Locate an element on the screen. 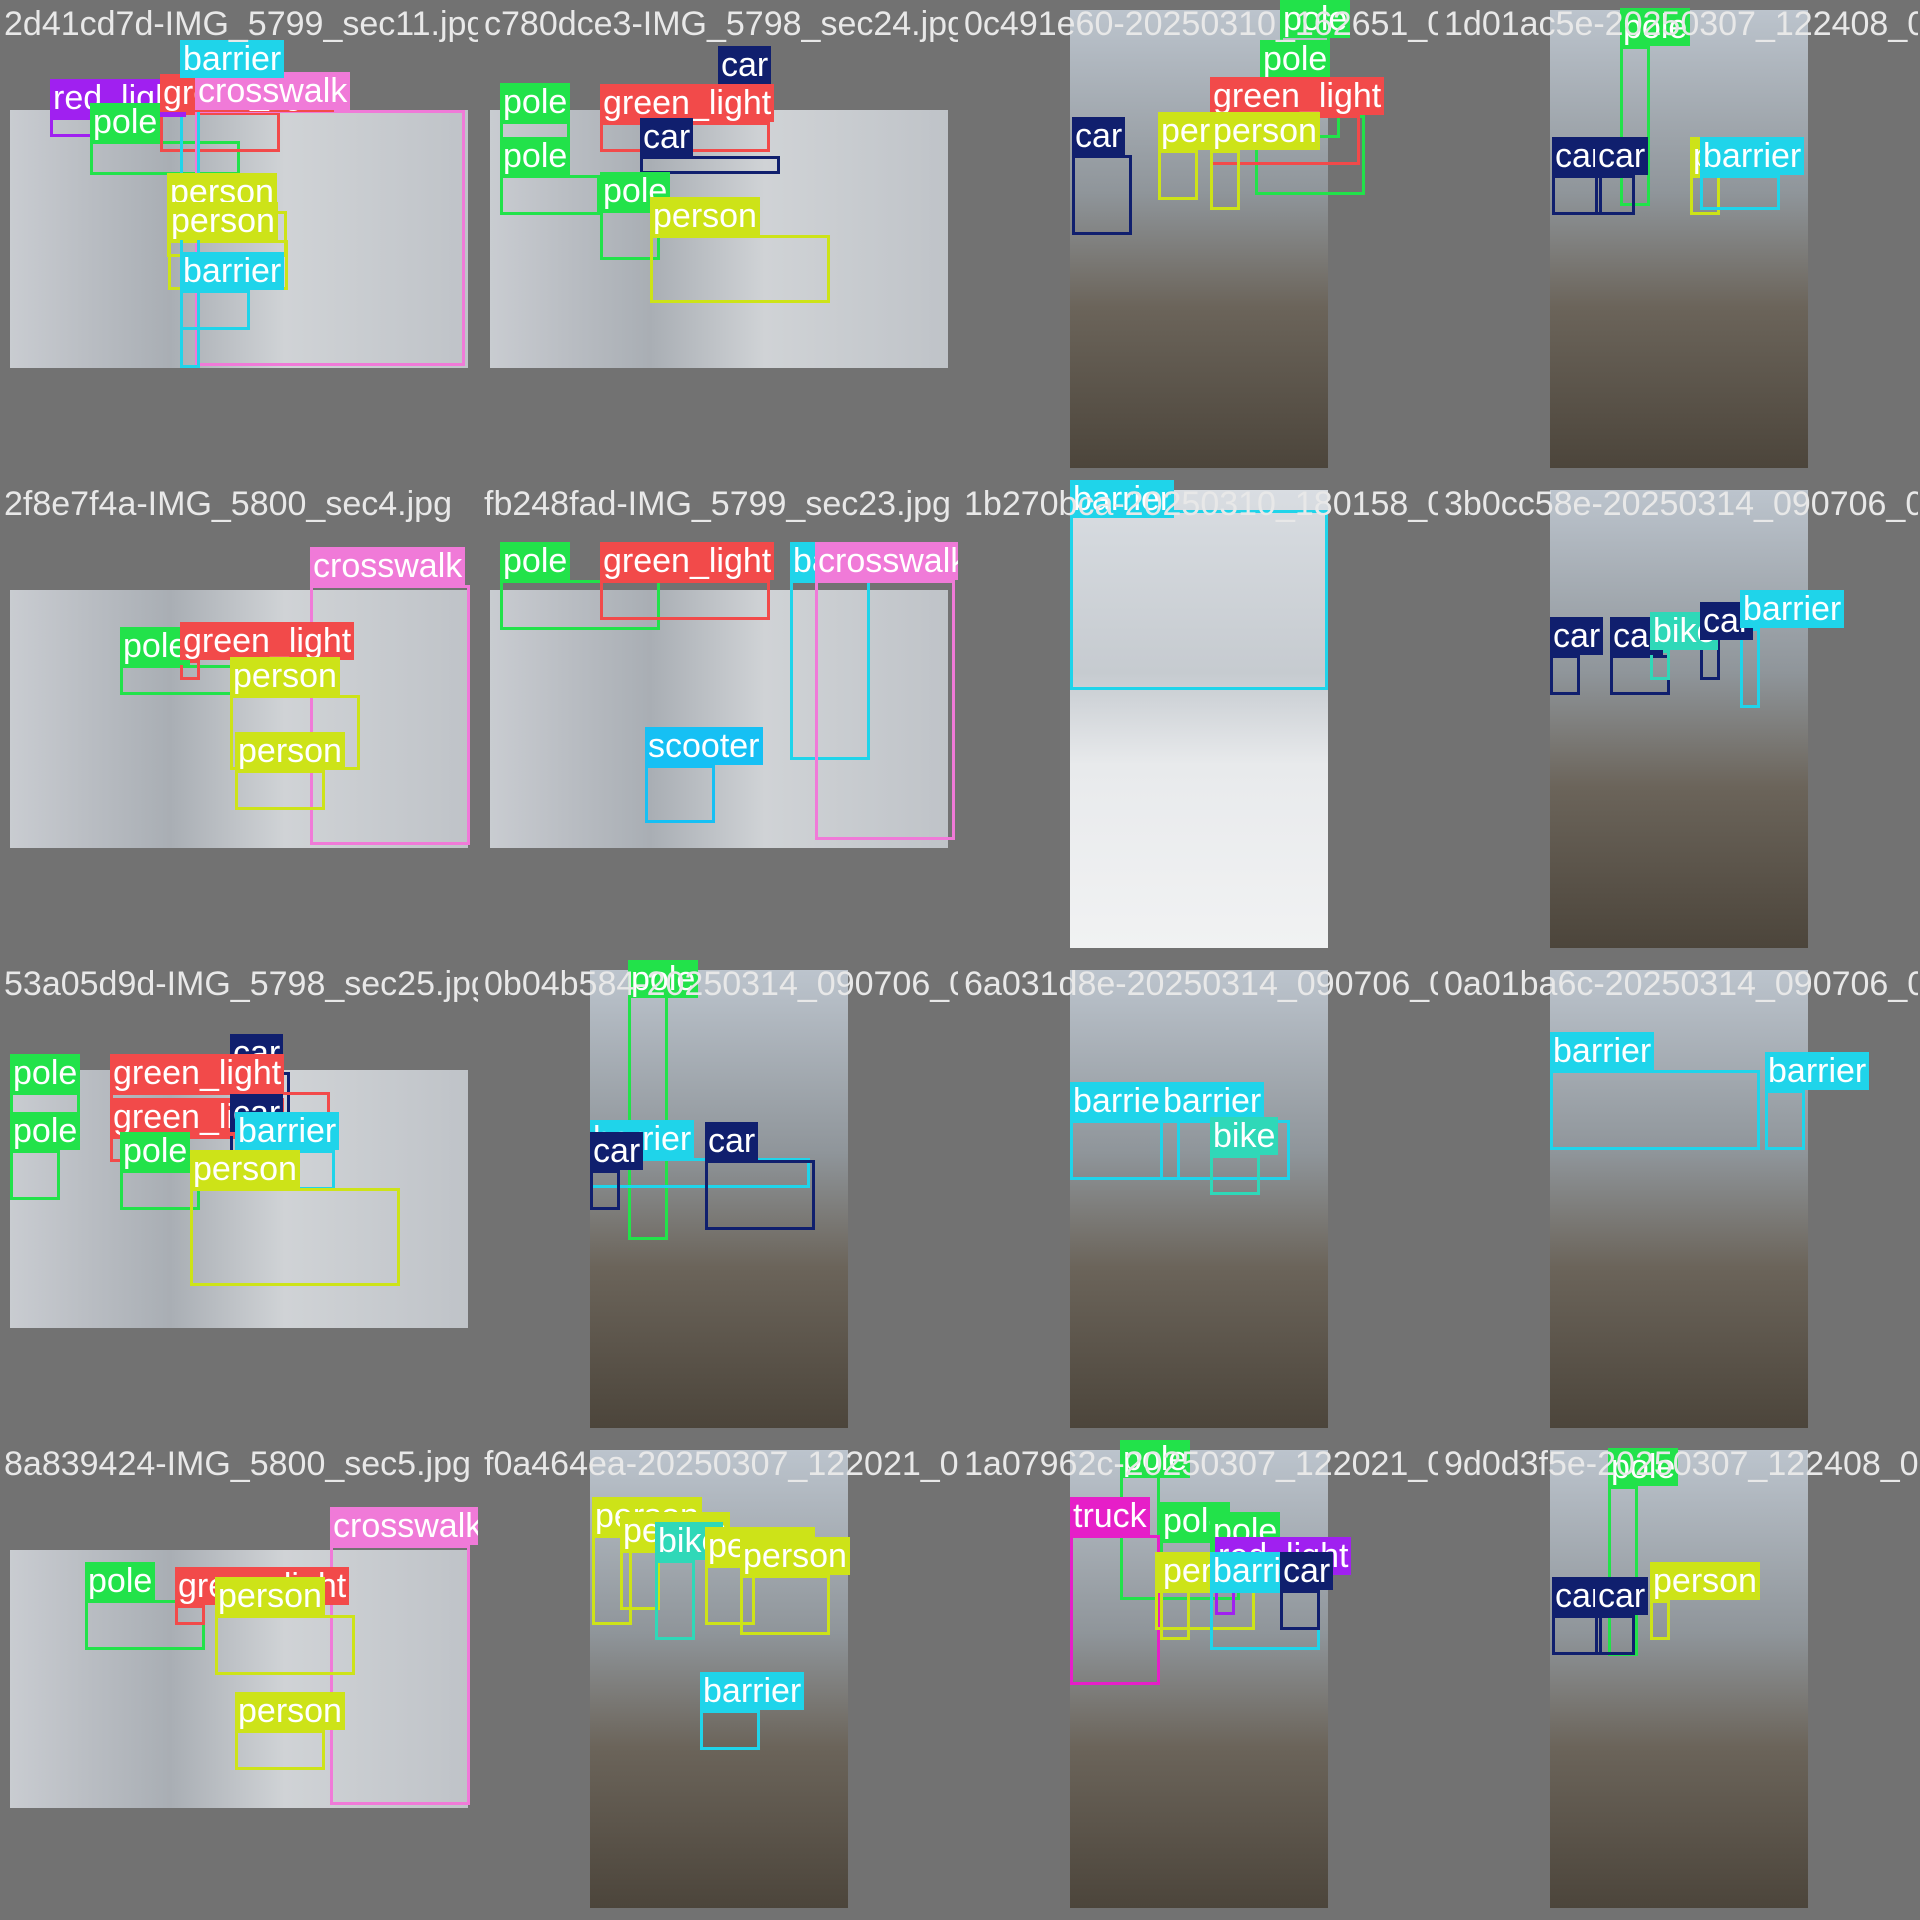 The height and width of the screenshot is (1920, 1920). tile-title: 8a839424-IMG_5800_sec5.jpg is located at coordinates (237, 1464).